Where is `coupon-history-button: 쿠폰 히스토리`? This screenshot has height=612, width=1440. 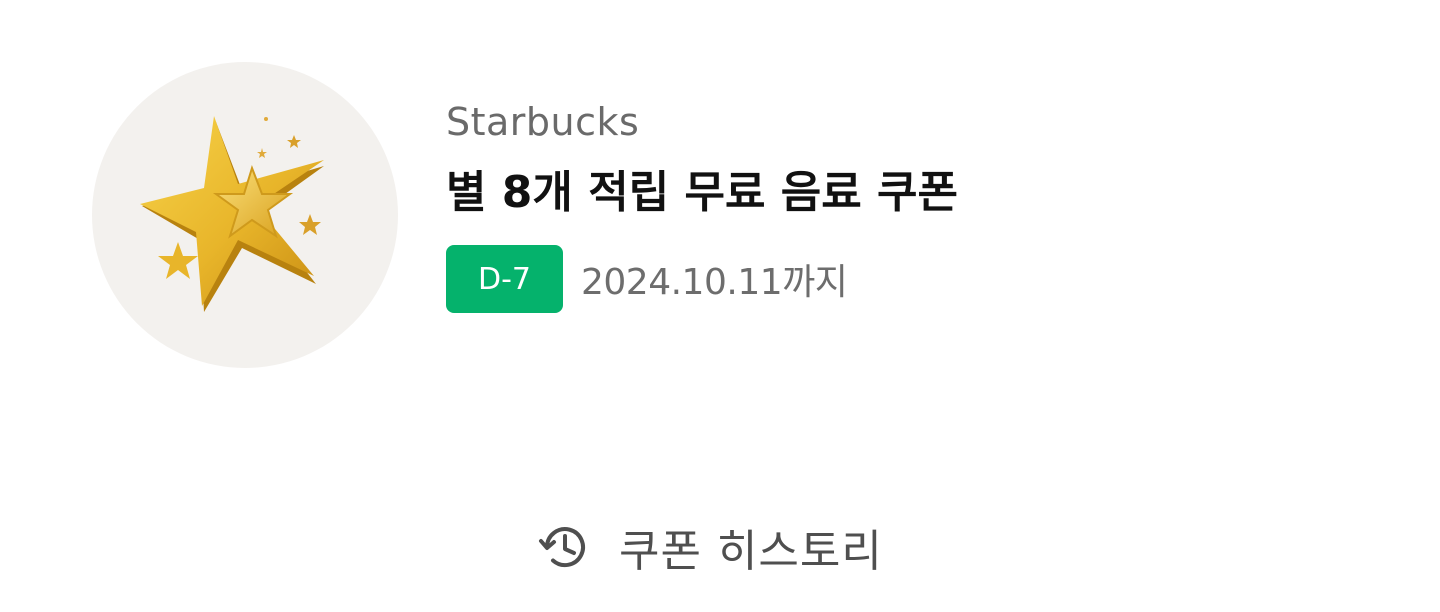
coupon-history-button: 쿠폰 히스토리 is located at coordinates (710, 547).